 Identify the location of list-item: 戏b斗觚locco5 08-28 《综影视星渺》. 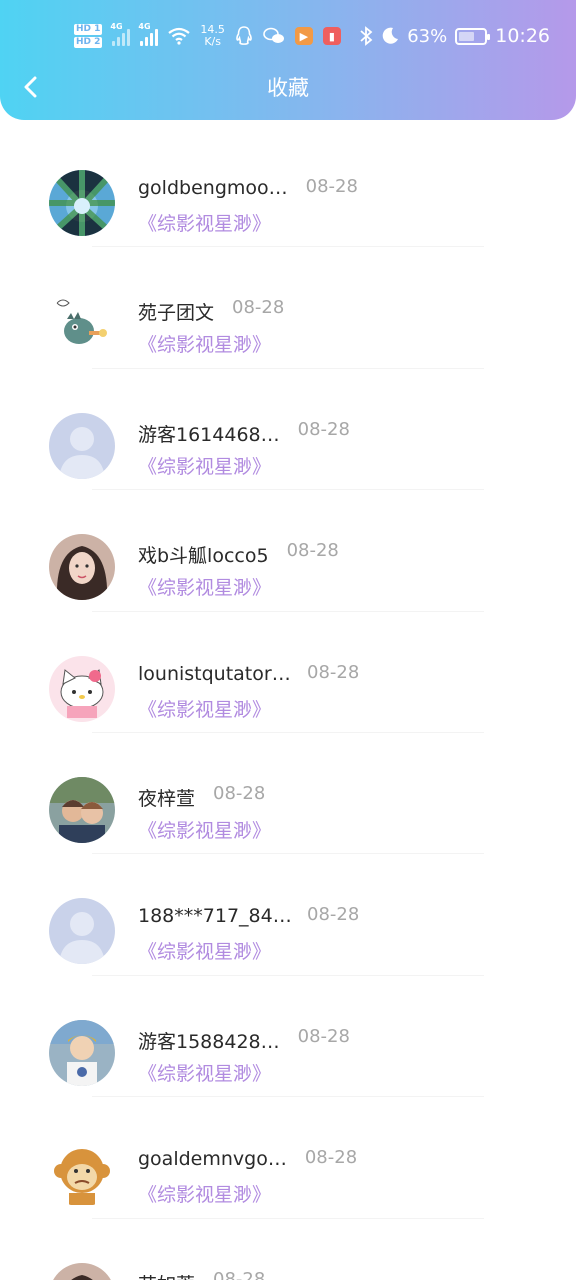
(288, 551).